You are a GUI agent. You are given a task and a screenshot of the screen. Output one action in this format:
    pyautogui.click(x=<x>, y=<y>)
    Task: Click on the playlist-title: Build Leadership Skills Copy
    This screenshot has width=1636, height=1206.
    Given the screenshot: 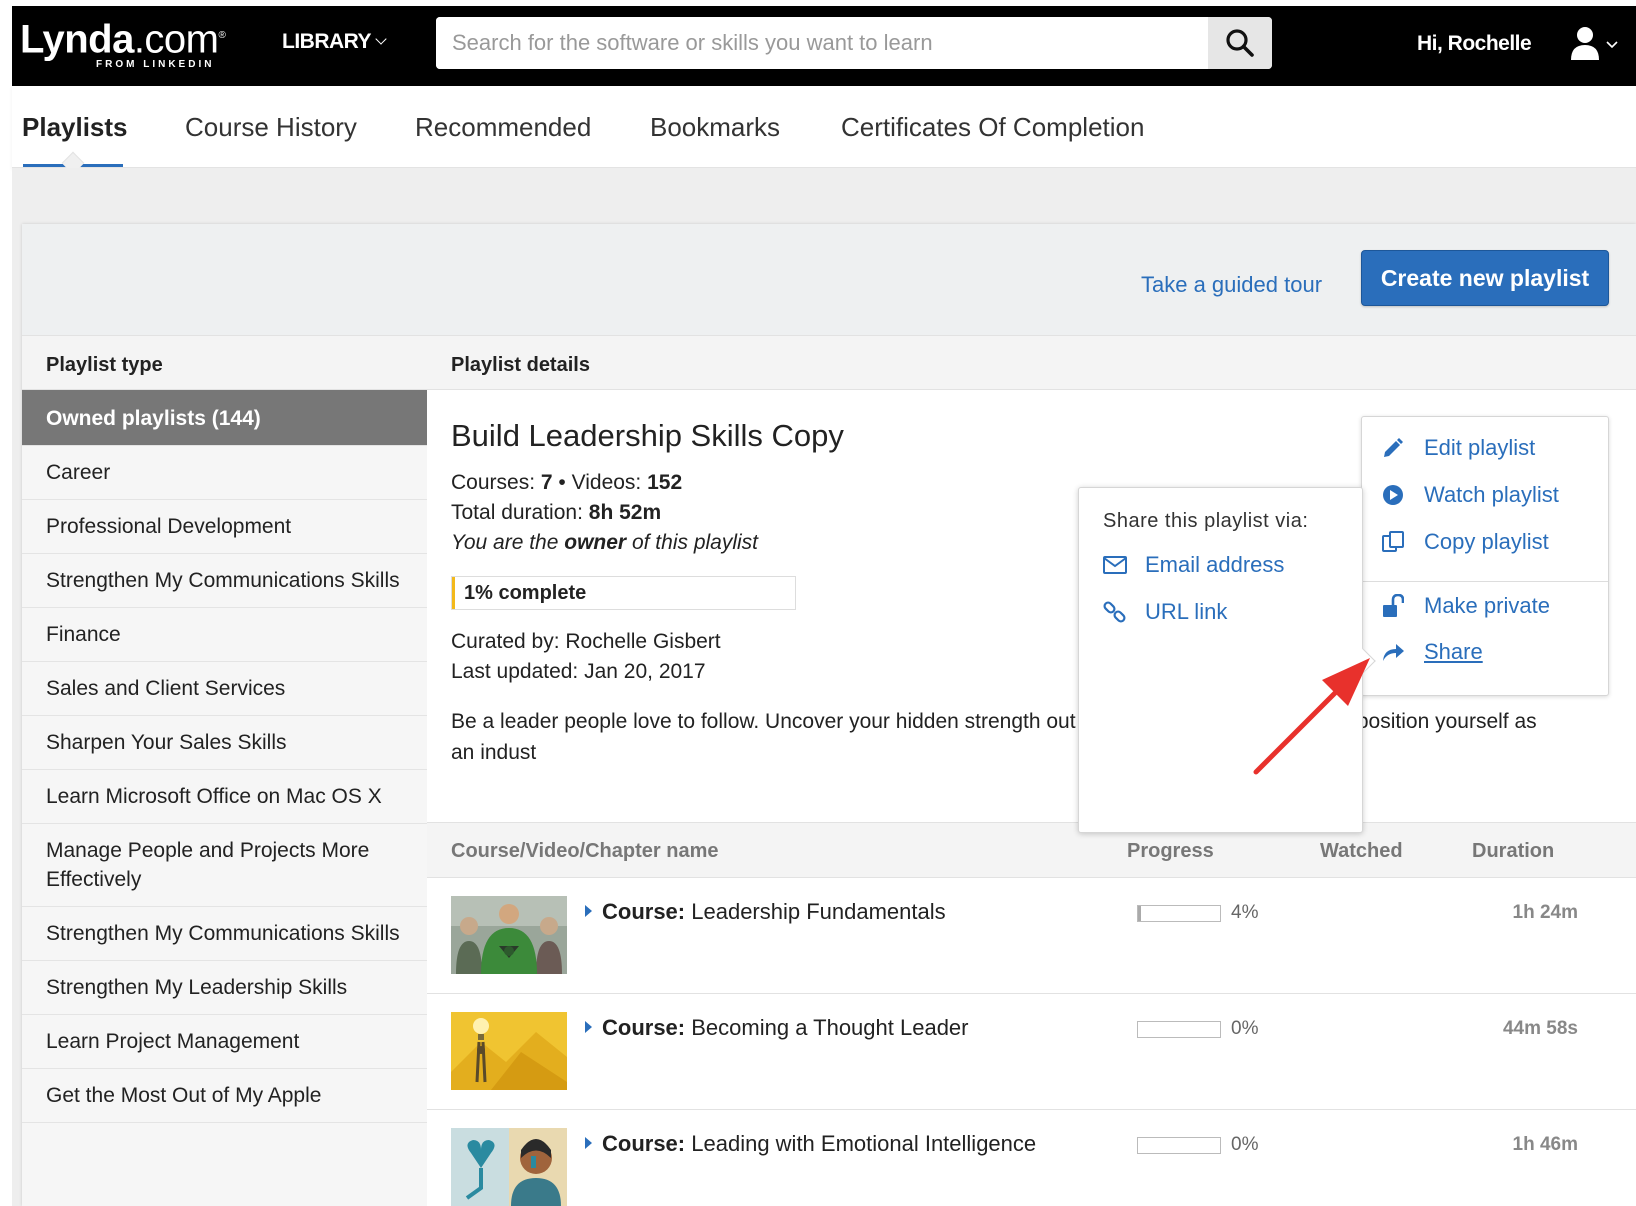 What is the action you would take?
    pyautogui.click(x=647, y=435)
    